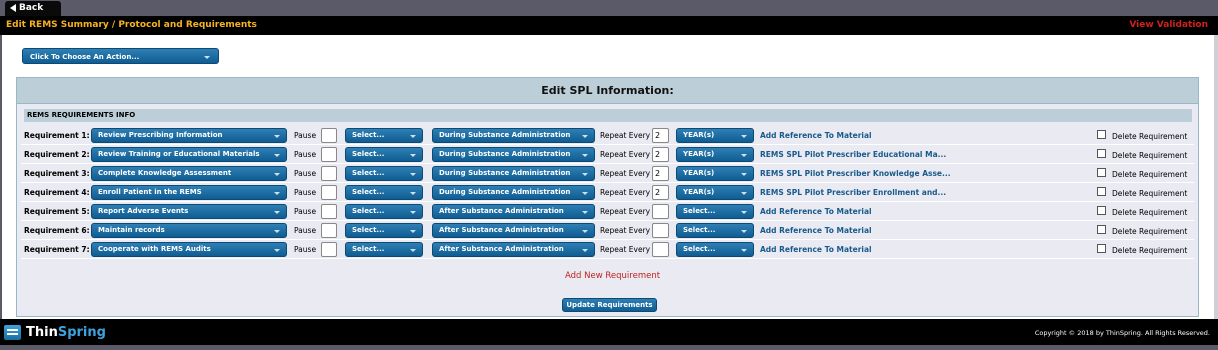  What do you see at coordinates (165, 173) in the screenshot?
I see `requirement-task-value: Complete Knowledge Assessment` at bounding box center [165, 173].